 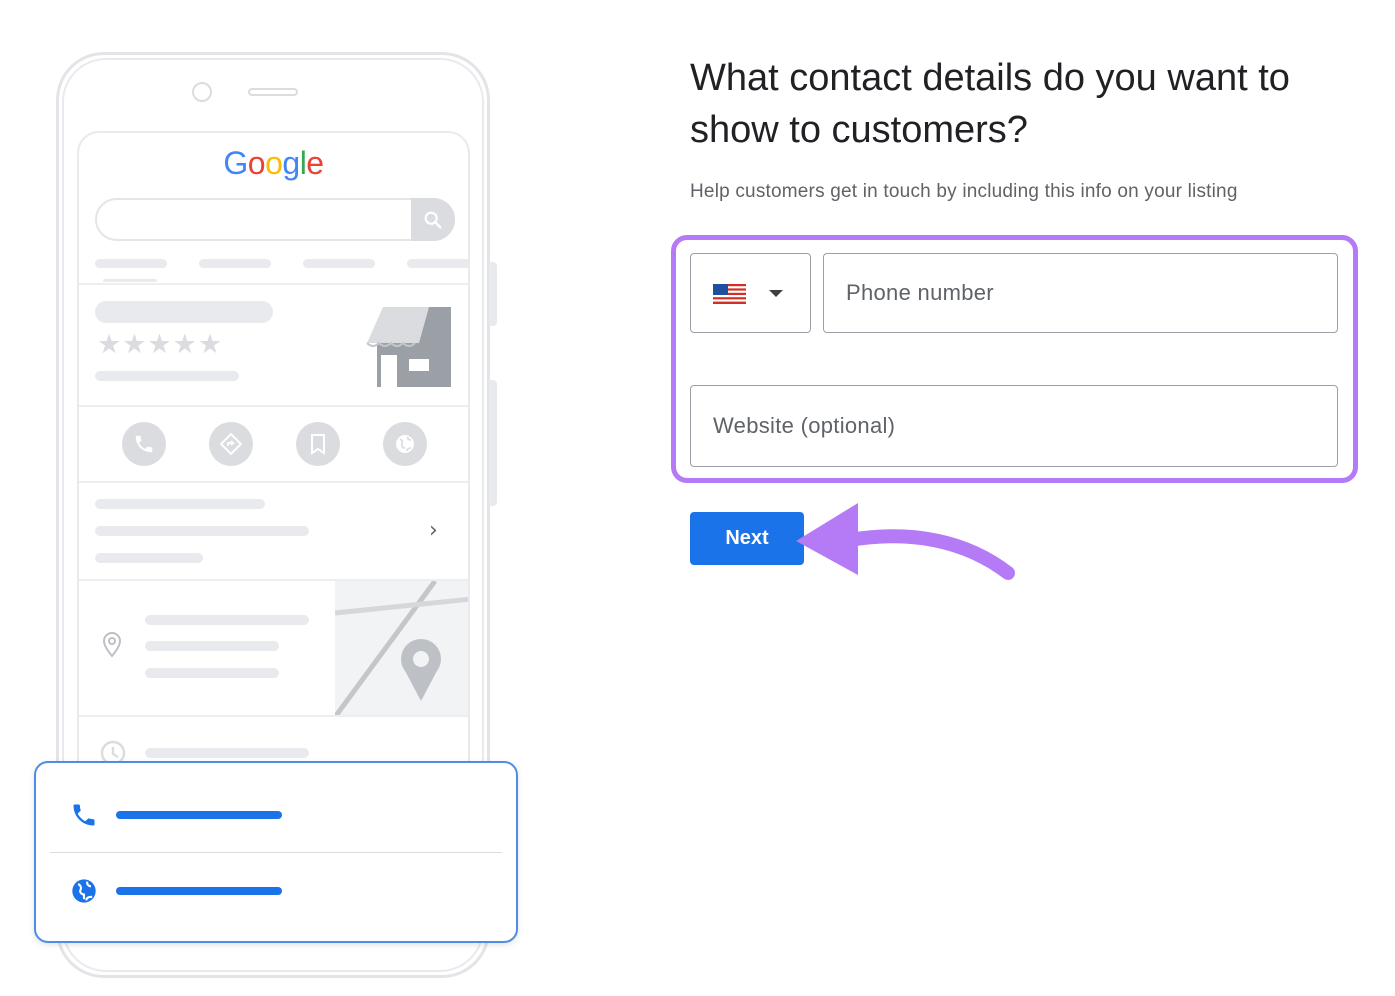 I want to click on storefront-icon, so click(x=408, y=347).